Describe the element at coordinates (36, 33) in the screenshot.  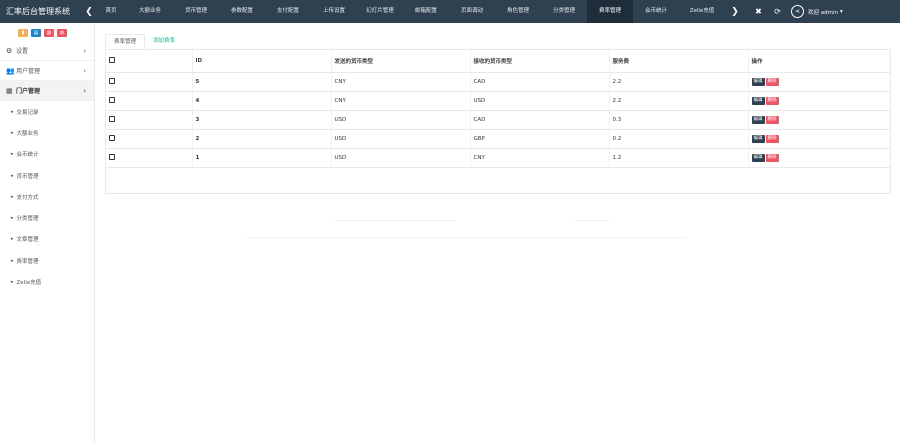
I see `document-icon: ▤` at that location.